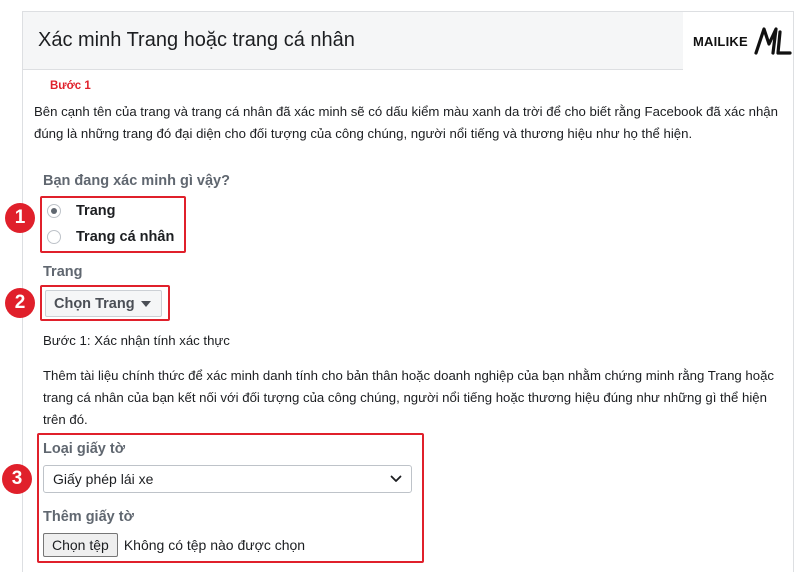  I want to click on question-title: Bạn đang xác minh gì vậy?, so click(136, 181).